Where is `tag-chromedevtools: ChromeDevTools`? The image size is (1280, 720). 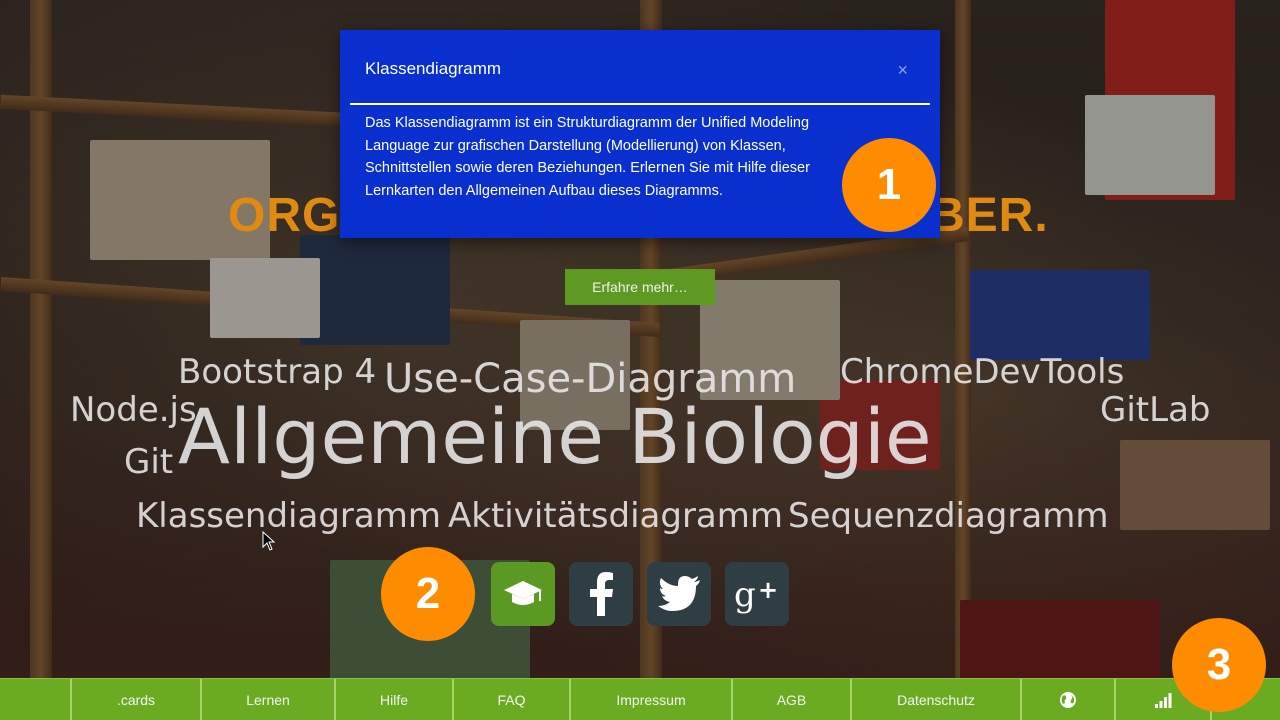 tag-chromedevtools: ChromeDevTools is located at coordinates (982, 372).